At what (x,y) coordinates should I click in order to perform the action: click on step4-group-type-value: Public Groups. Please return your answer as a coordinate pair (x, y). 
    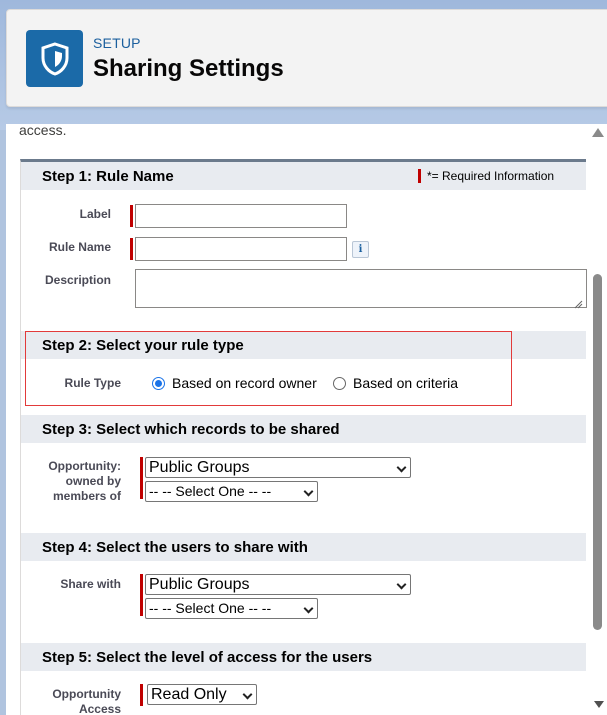
    Looking at the image, I should click on (199, 584).